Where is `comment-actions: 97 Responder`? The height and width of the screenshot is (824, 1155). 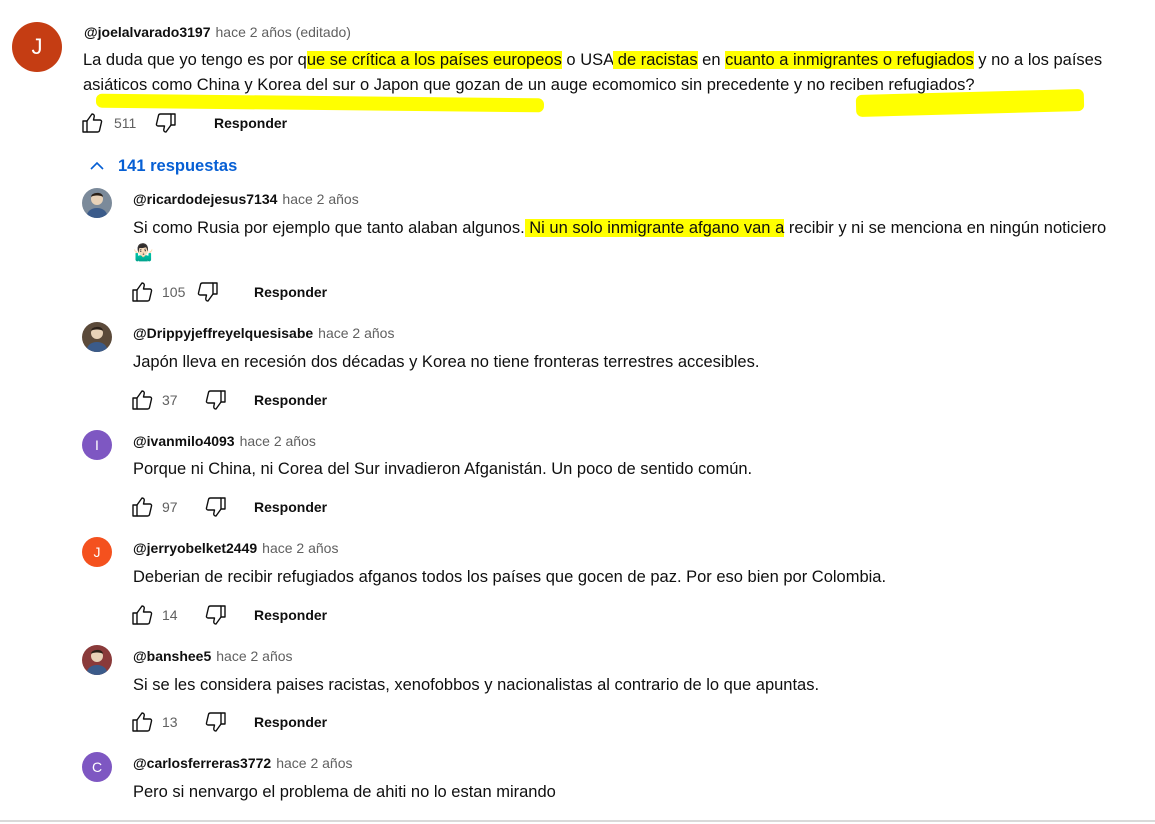
comment-actions: 97 Responder is located at coordinates (228, 507).